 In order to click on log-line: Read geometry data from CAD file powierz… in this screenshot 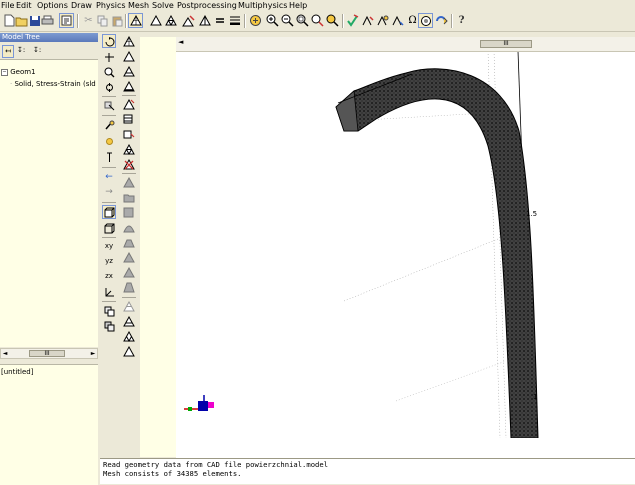, I will do `click(216, 464)`.